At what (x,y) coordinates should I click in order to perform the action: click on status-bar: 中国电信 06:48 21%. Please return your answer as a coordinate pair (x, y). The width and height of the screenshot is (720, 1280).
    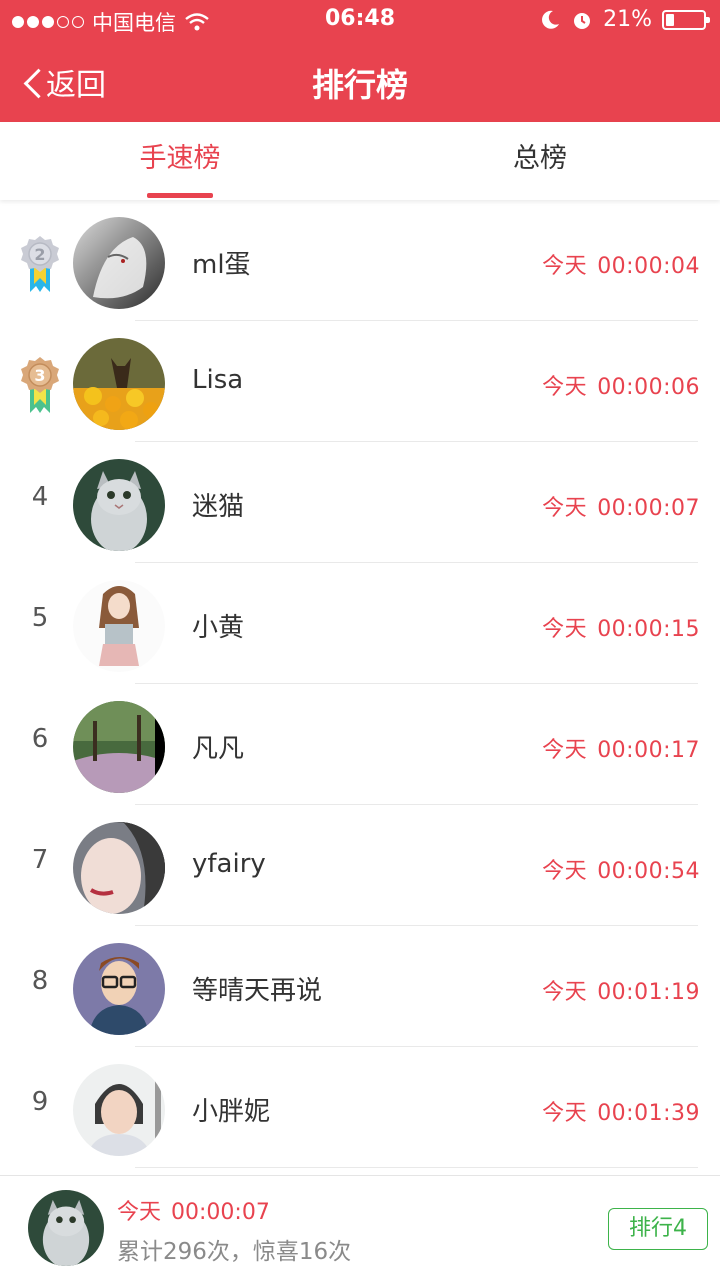
    Looking at the image, I should click on (360, 20).